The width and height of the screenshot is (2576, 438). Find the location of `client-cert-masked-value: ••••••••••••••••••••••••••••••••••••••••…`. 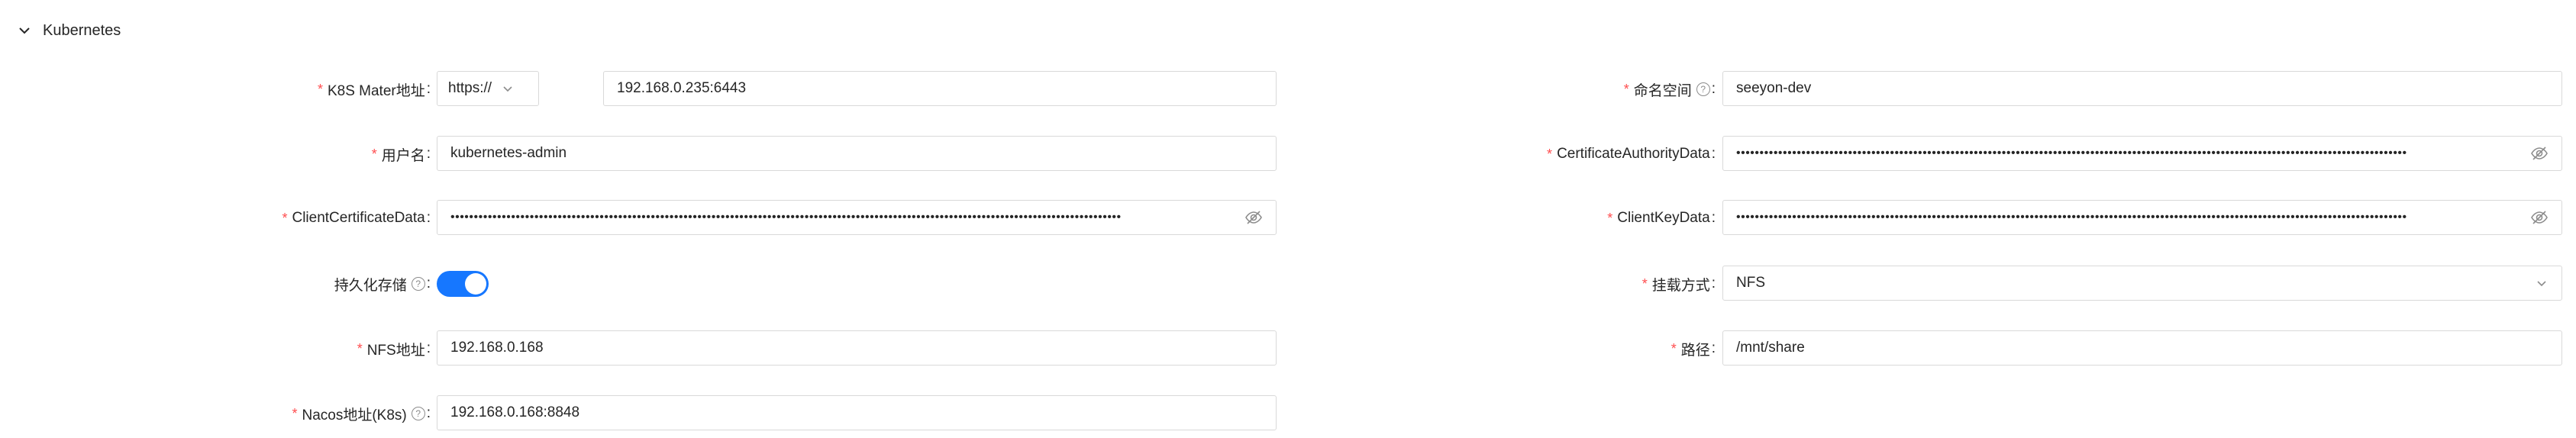

client-cert-masked-value: ••••••••••••••••••••••••••••••••••••••••… is located at coordinates (786, 217).